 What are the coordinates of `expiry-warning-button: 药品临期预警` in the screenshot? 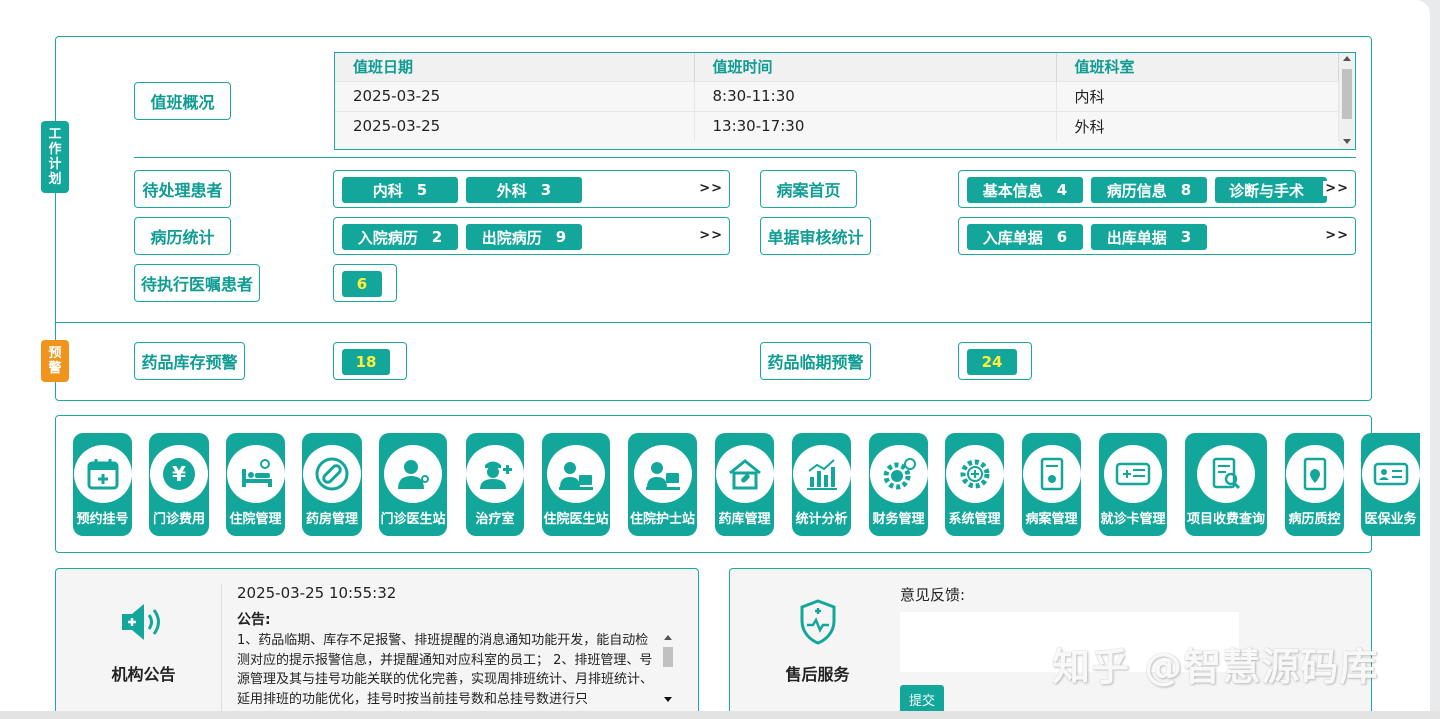 It's located at (815, 361).